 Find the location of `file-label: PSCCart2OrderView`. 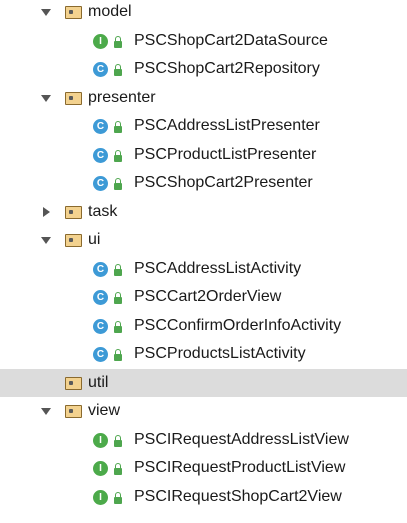

file-label: PSCCart2OrderView is located at coordinates (208, 296).